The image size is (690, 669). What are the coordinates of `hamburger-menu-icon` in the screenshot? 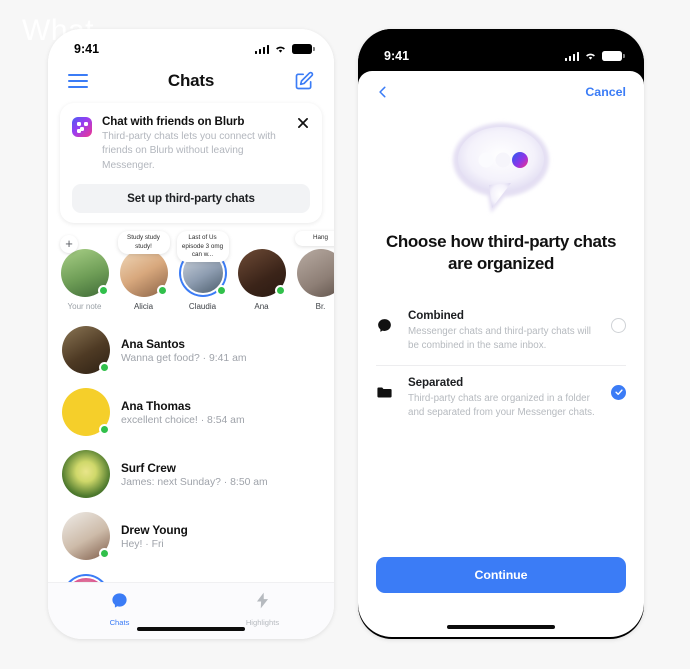 It's located at (78, 81).